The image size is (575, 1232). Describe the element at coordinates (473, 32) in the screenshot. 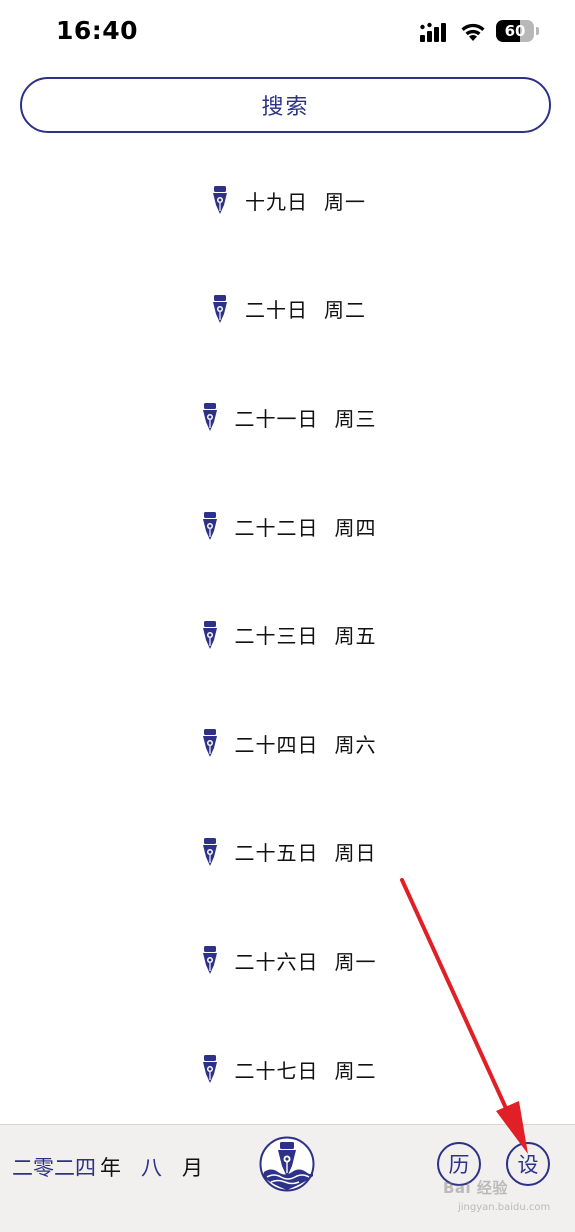

I see `wifi-icon` at that location.